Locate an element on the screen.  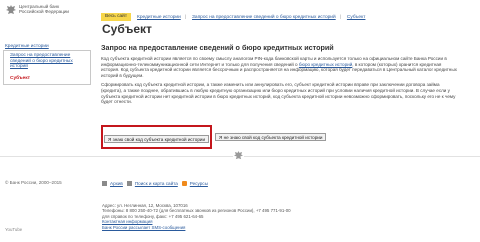
contact-info-link: Контактная информация is located at coordinates (127, 221).